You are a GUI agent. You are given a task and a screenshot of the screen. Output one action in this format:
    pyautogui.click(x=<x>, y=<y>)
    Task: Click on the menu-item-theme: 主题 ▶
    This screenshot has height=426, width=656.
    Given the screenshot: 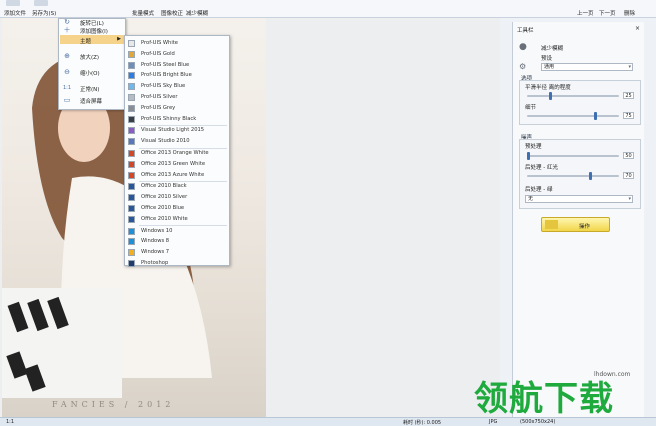 What is the action you would take?
    pyautogui.click(x=92, y=40)
    